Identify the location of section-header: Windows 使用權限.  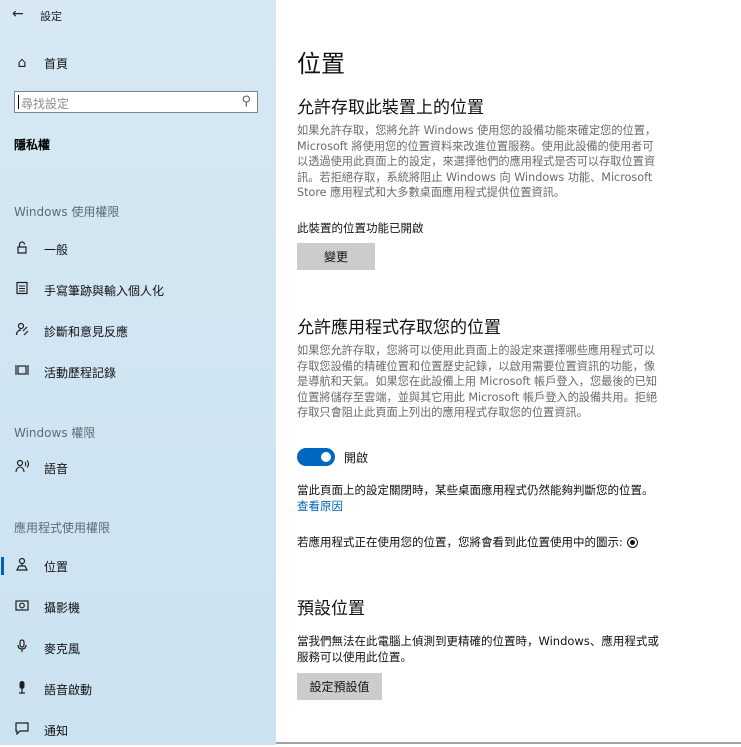
(67, 212).